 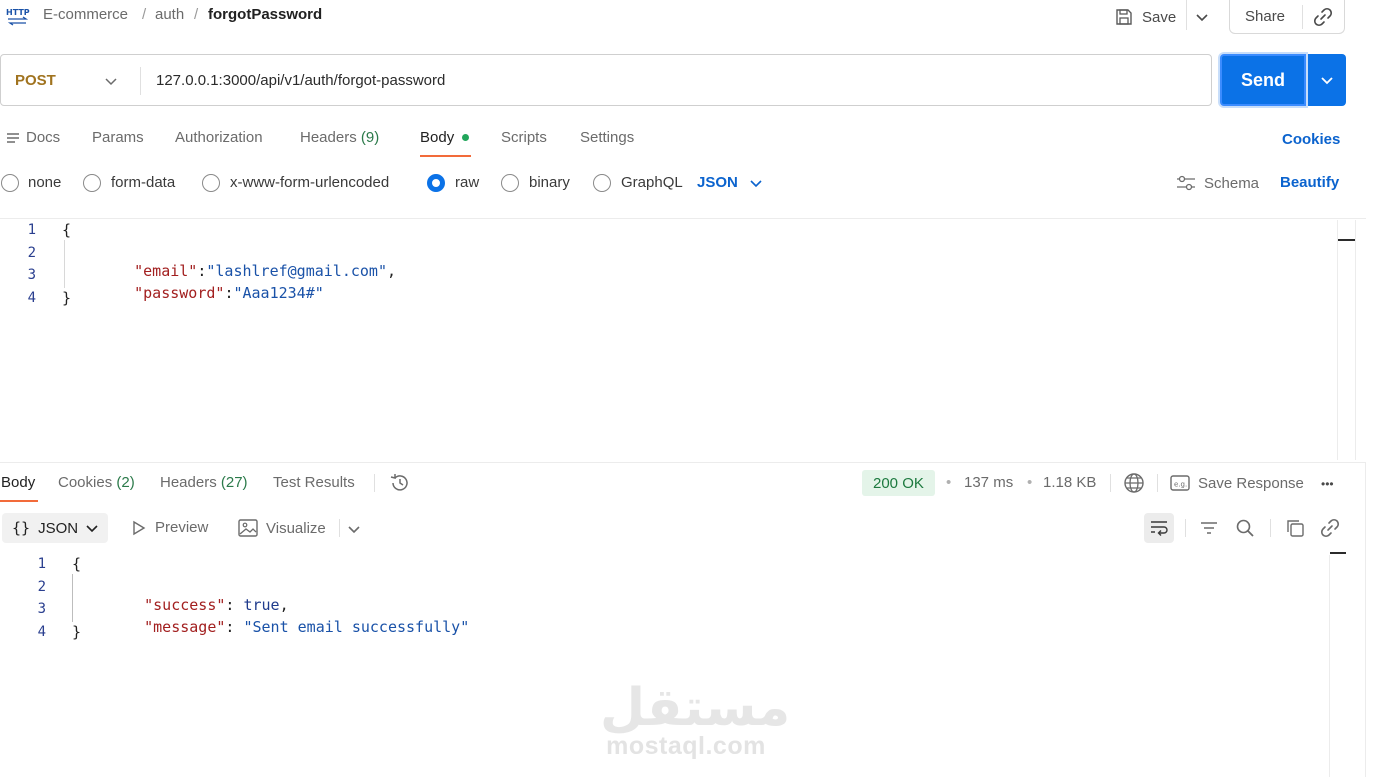 I want to click on http-request-icon: HTTP, so click(x=18, y=16).